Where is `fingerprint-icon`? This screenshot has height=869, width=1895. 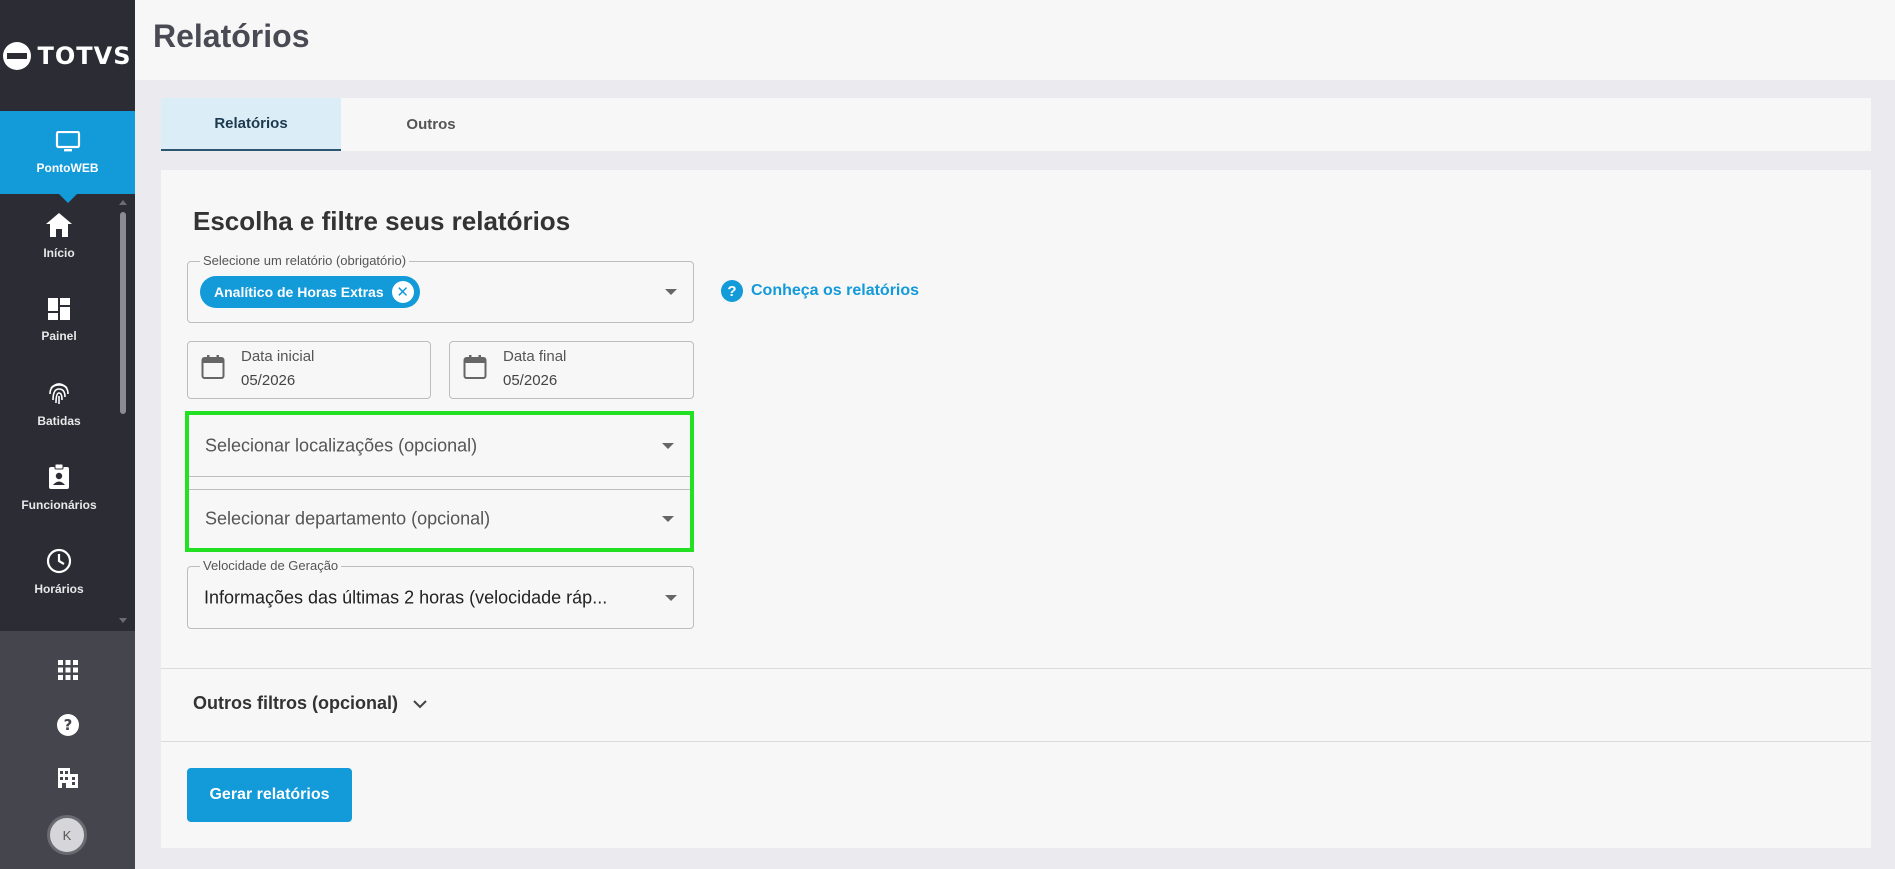
fingerprint-icon is located at coordinates (59, 393).